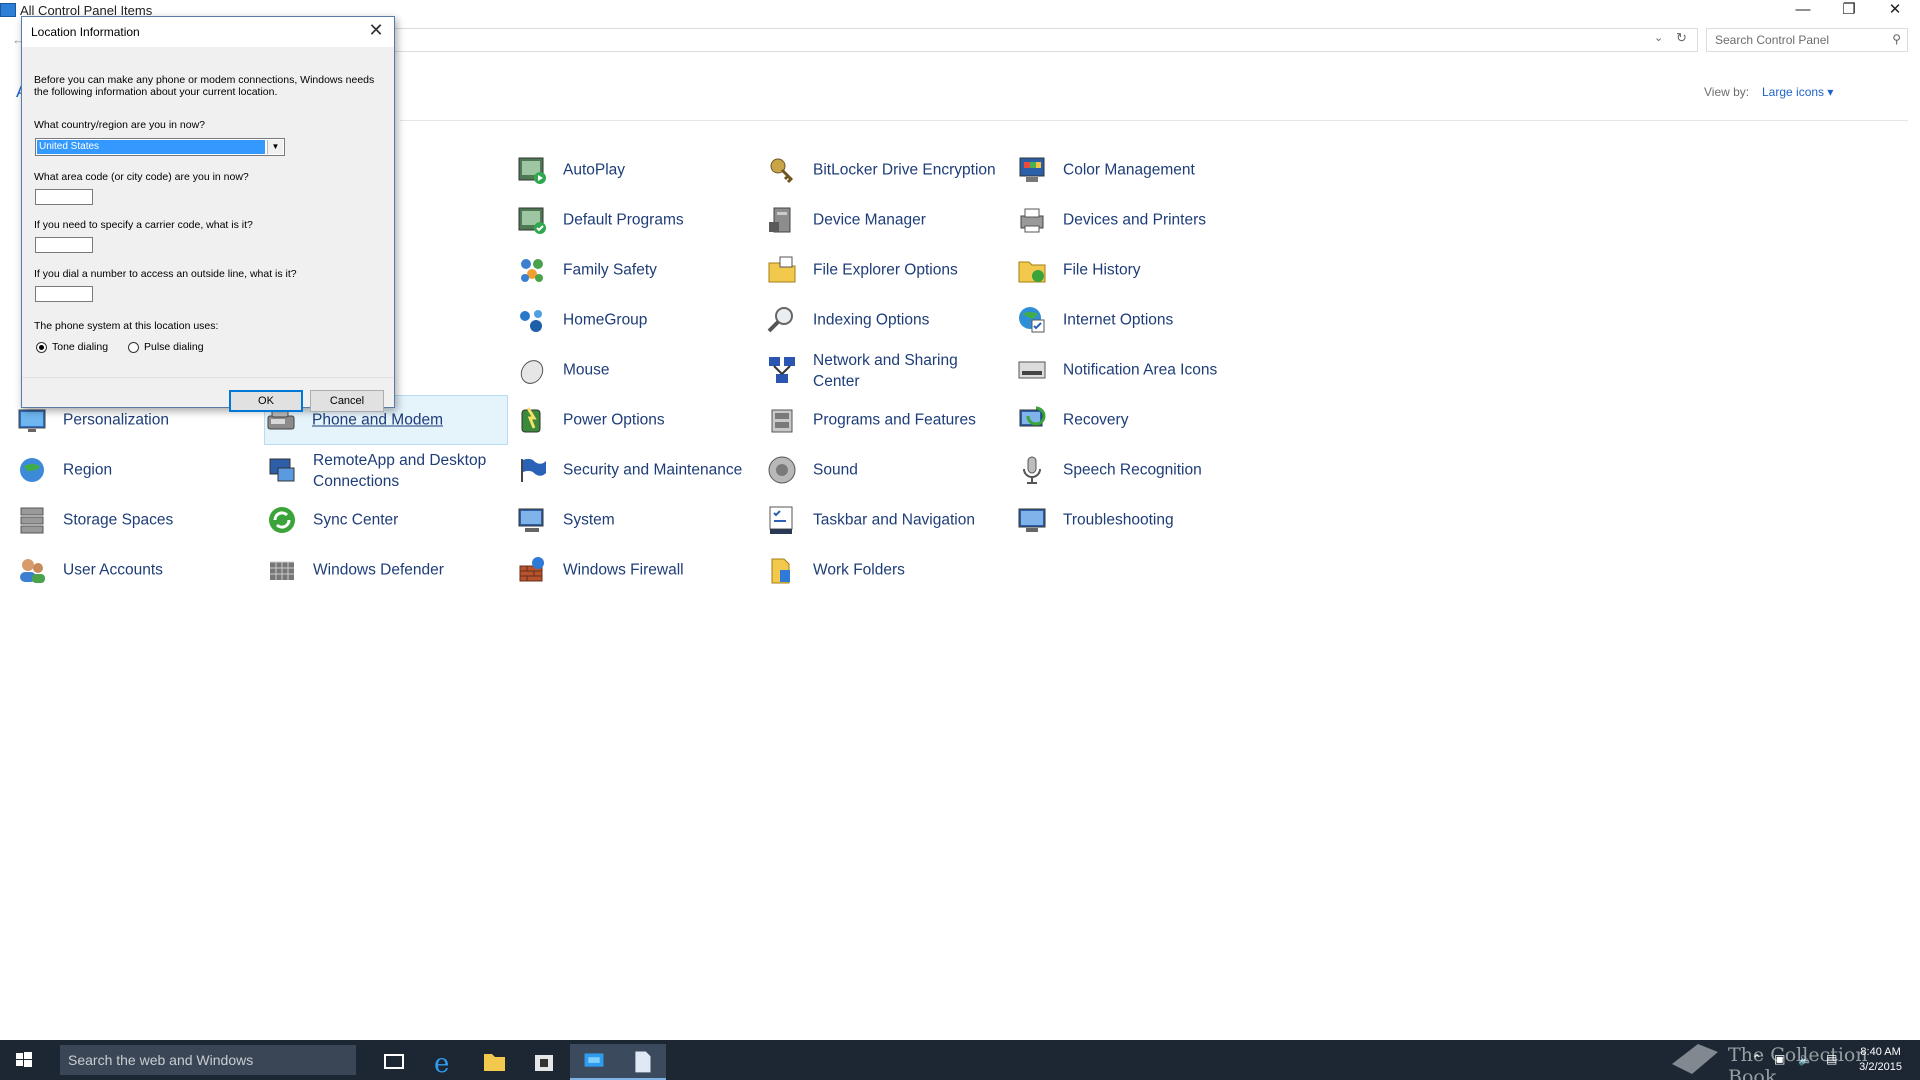 Image resolution: width=1920 pixels, height=1080 pixels. I want to click on pulse-dialing-radio, so click(133, 347).